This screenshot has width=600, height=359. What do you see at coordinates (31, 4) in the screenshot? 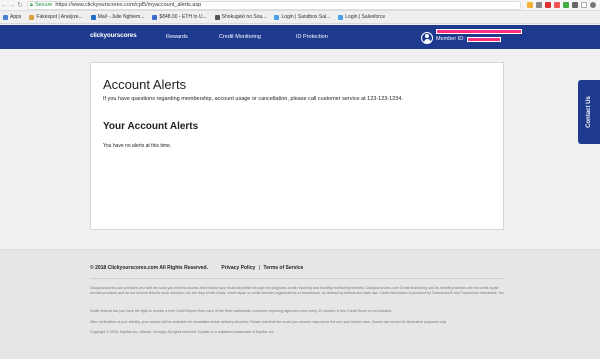
I see `lock-icon: 🔒︎` at bounding box center [31, 4].